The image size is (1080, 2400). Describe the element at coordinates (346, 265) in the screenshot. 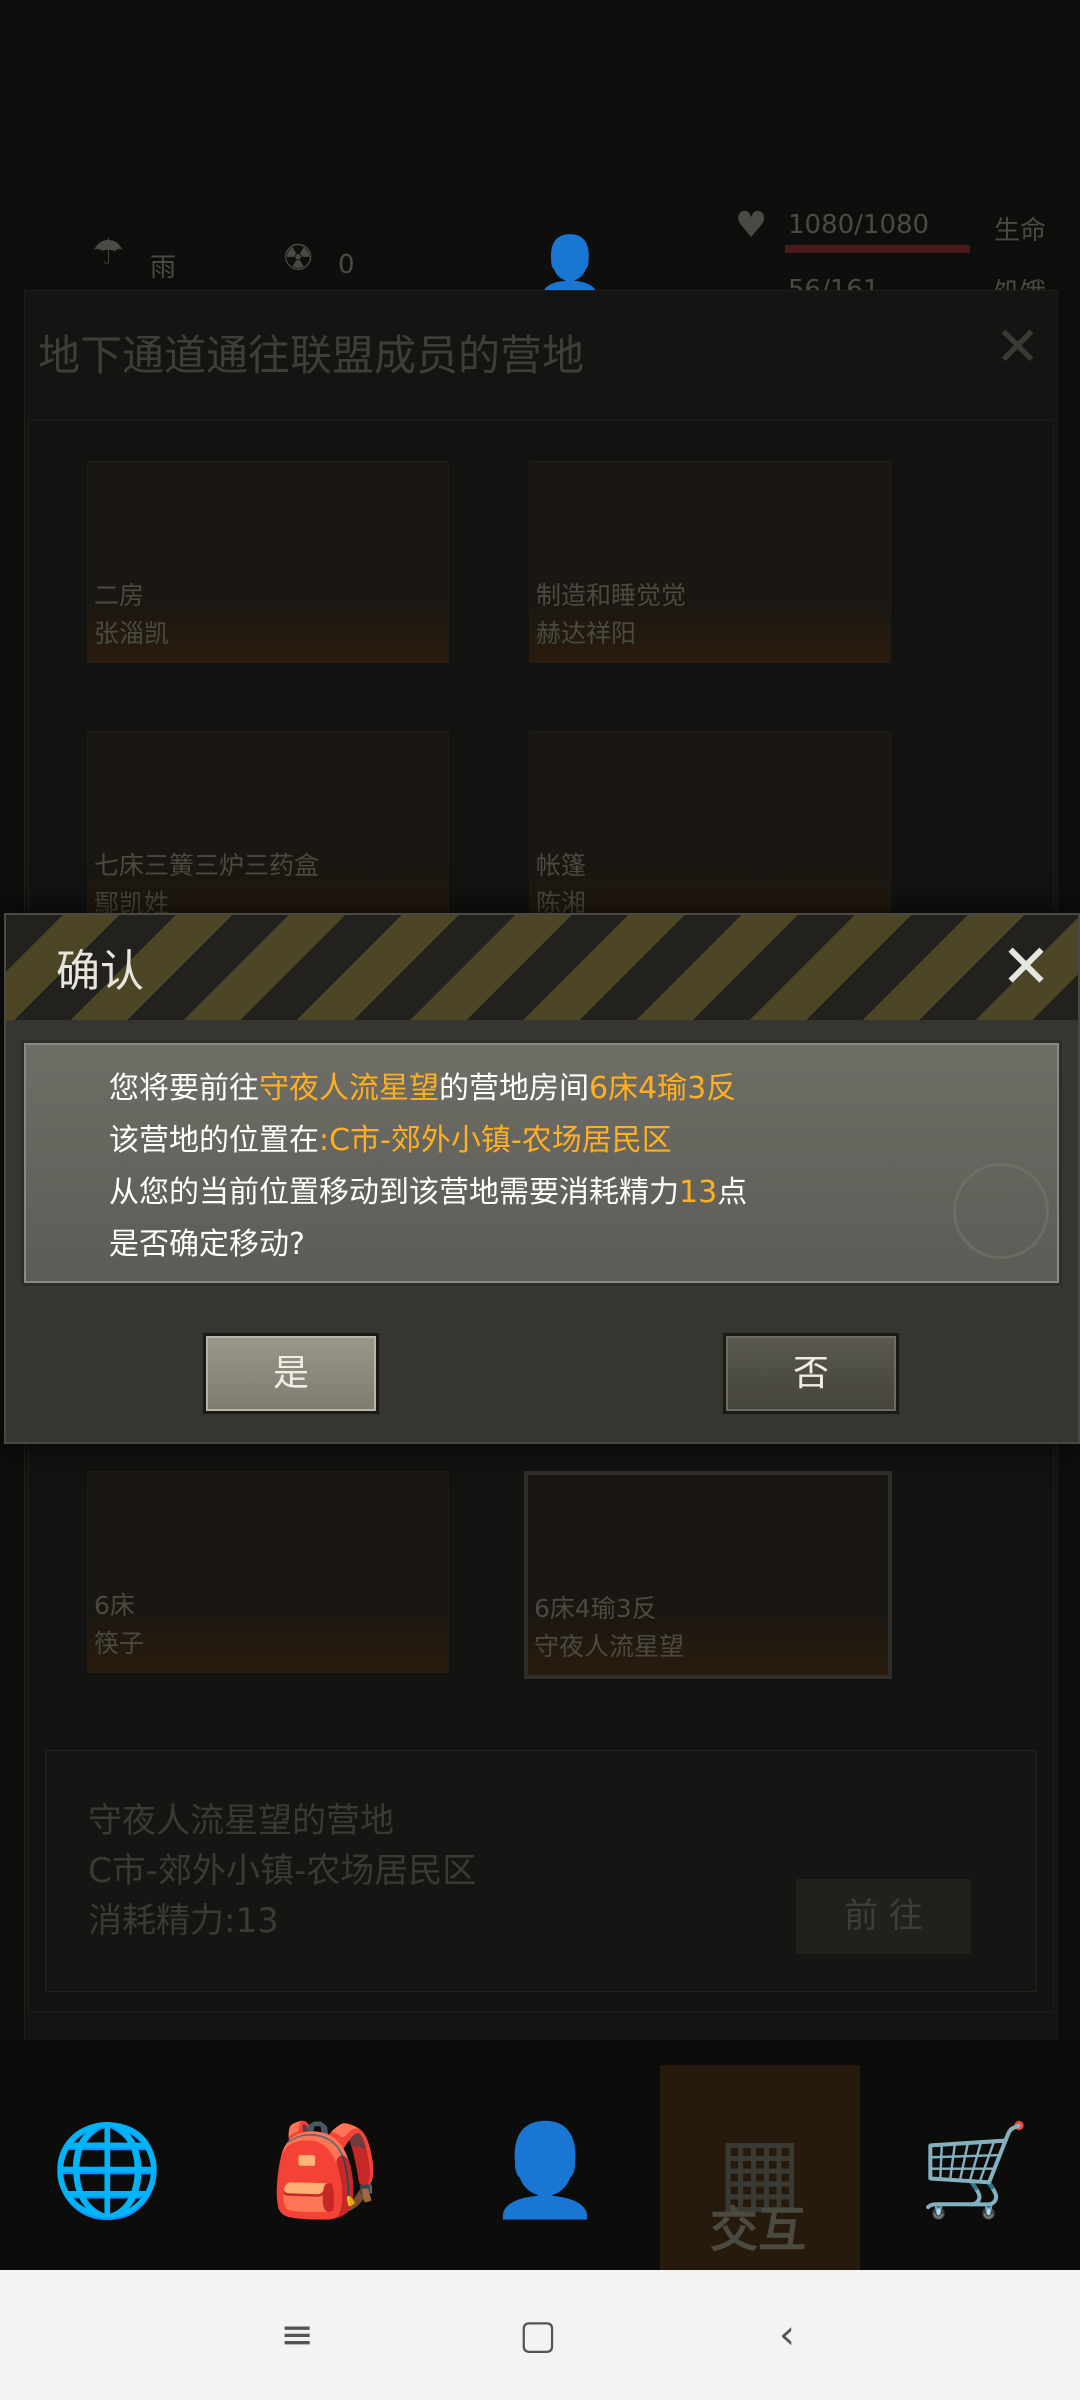

I see `radiation-value: 0` at that location.